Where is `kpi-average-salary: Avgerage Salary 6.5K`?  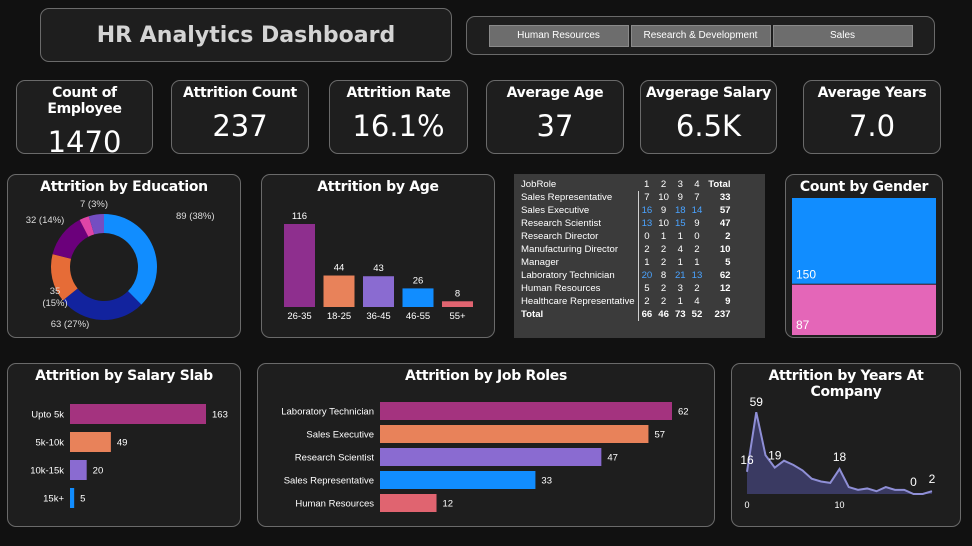 kpi-average-salary: Avgerage Salary 6.5K is located at coordinates (708, 117).